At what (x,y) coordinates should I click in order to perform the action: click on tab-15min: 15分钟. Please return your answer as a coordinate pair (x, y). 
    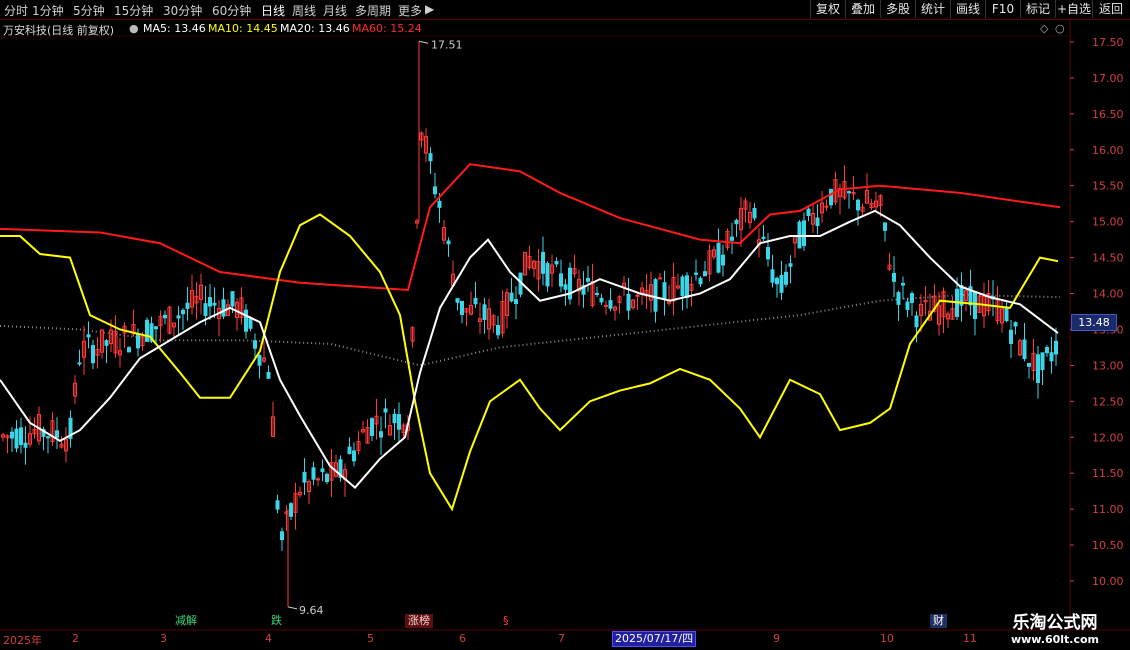
    Looking at the image, I should click on (133, 10).